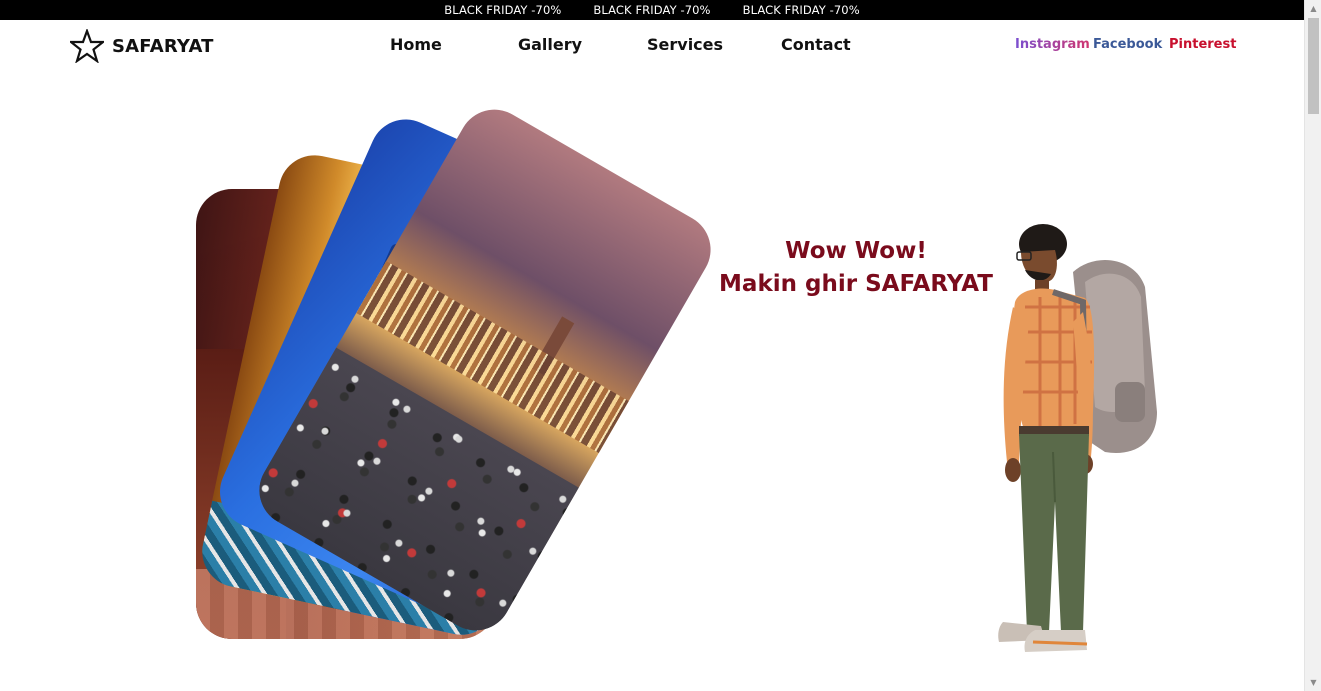 The width and height of the screenshot is (1321, 691). What do you see at coordinates (1312, 345) in the screenshot?
I see `vertical-scrollbar: ▲ ▼` at bounding box center [1312, 345].